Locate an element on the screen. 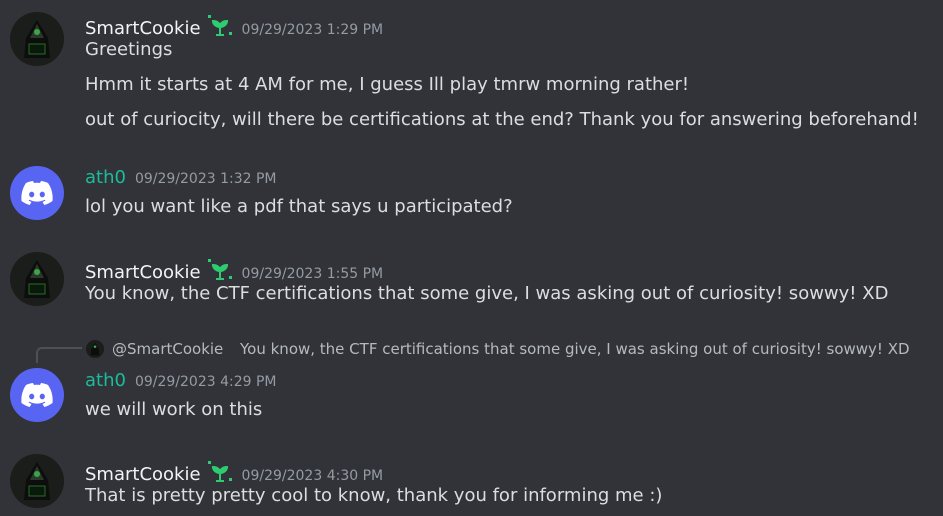 The width and height of the screenshot is (943, 516). timestamp: 09/29/2023 4:30 PM is located at coordinates (313, 476).